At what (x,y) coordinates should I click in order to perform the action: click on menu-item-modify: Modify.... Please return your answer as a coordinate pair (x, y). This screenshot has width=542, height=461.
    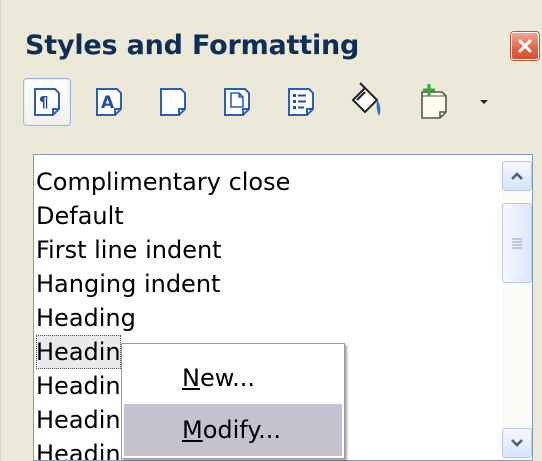
    Looking at the image, I should click on (233, 430).